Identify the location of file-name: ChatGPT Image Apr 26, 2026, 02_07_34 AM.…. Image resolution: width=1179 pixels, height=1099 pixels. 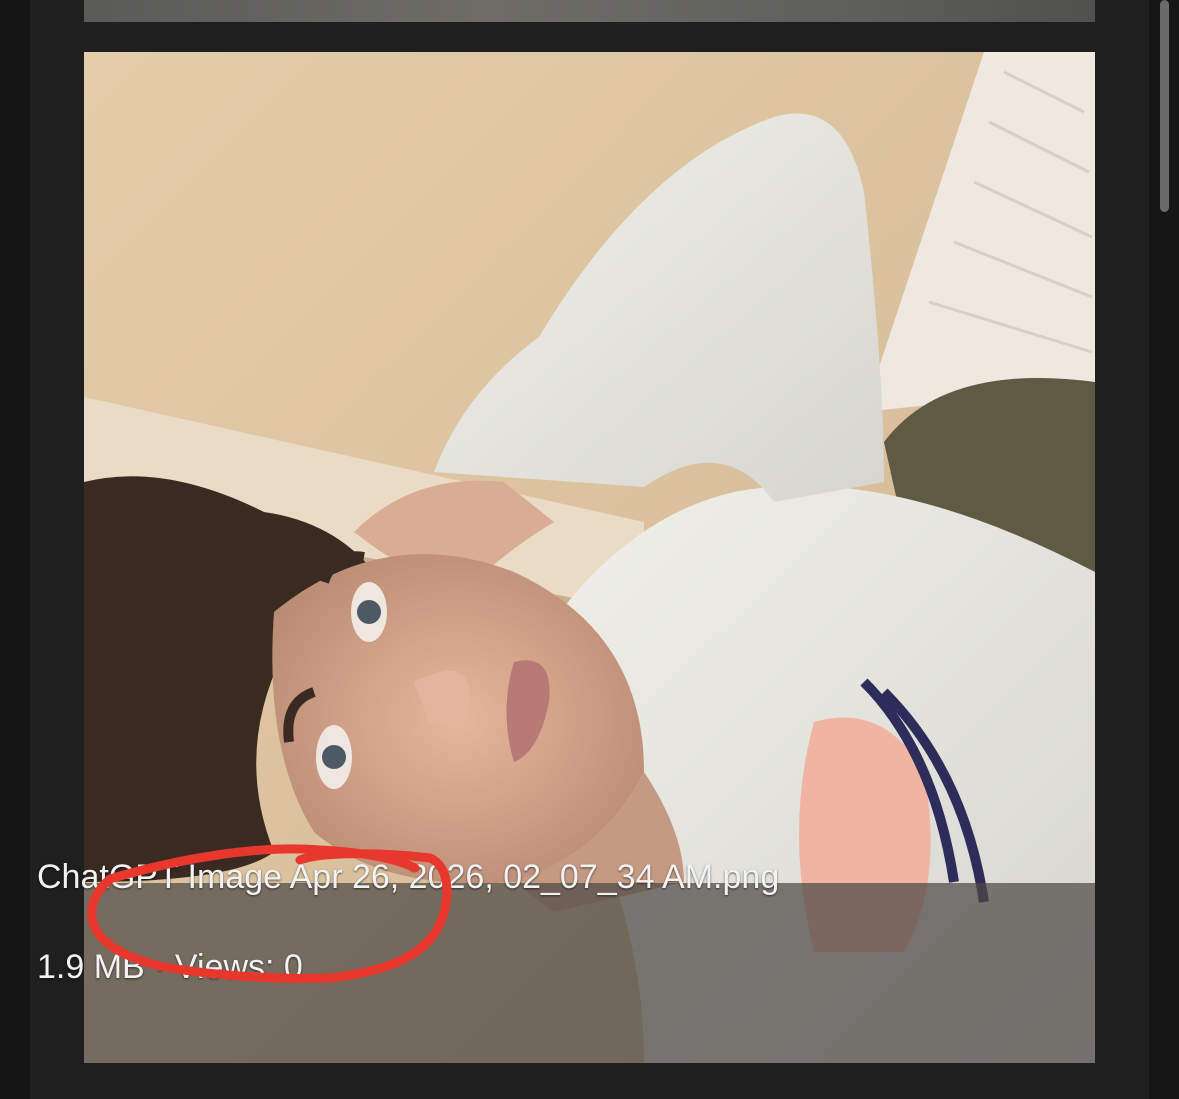
(408, 877).